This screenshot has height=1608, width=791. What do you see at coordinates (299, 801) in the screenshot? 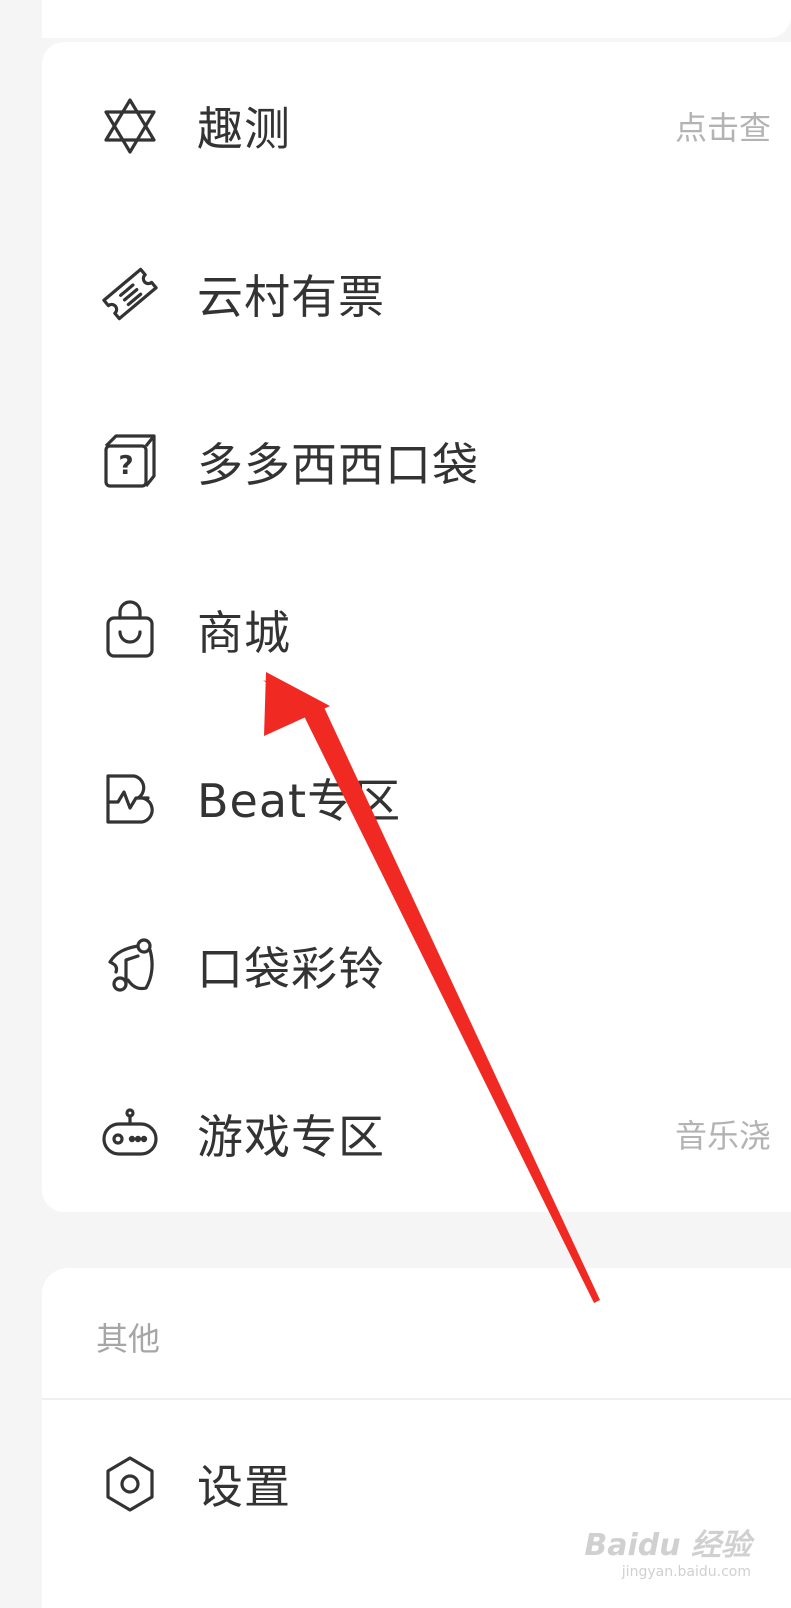
I see `menu-item-label: Beat专区` at bounding box center [299, 801].